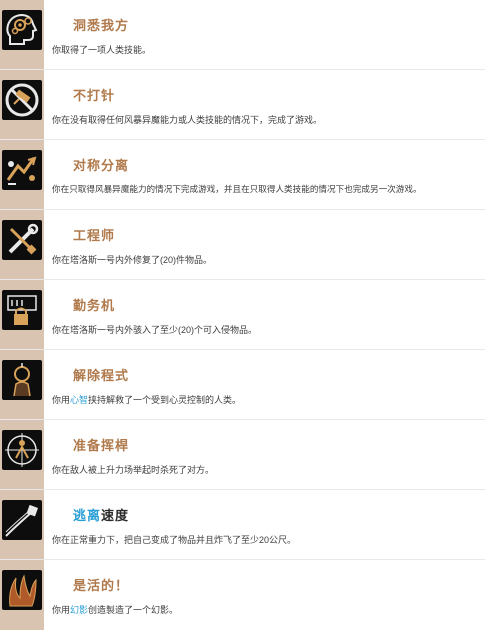  What do you see at coordinates (22, 520) in the screenshot?
I see `flying-object-icon` at bounding box center [22, 520].